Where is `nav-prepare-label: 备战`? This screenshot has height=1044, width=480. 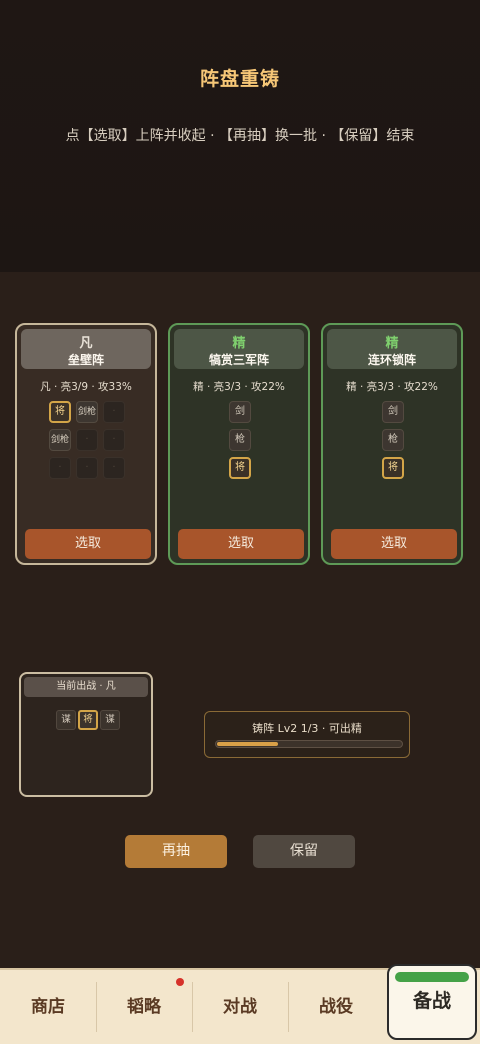
nav-prepare-label: 备战 is located at coordinates (431, 1001).